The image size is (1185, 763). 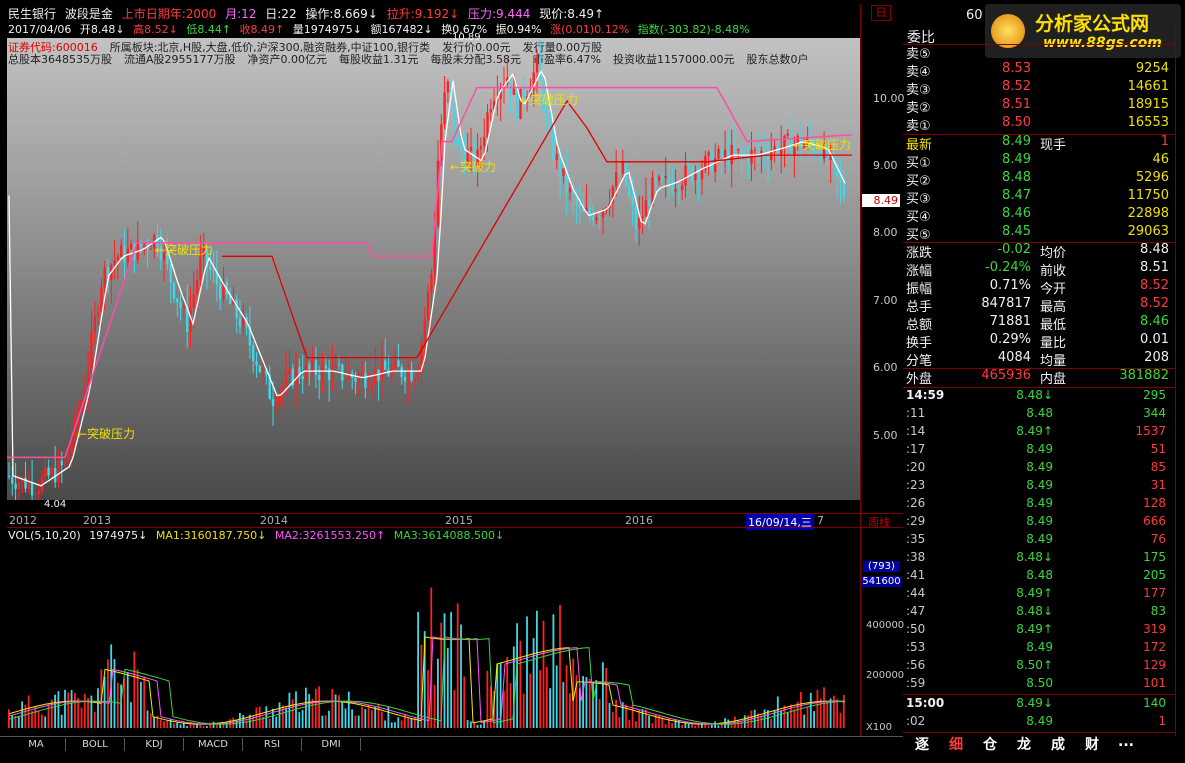 I want to click on buy-price: 8.46, so click(x=1016, y=213).